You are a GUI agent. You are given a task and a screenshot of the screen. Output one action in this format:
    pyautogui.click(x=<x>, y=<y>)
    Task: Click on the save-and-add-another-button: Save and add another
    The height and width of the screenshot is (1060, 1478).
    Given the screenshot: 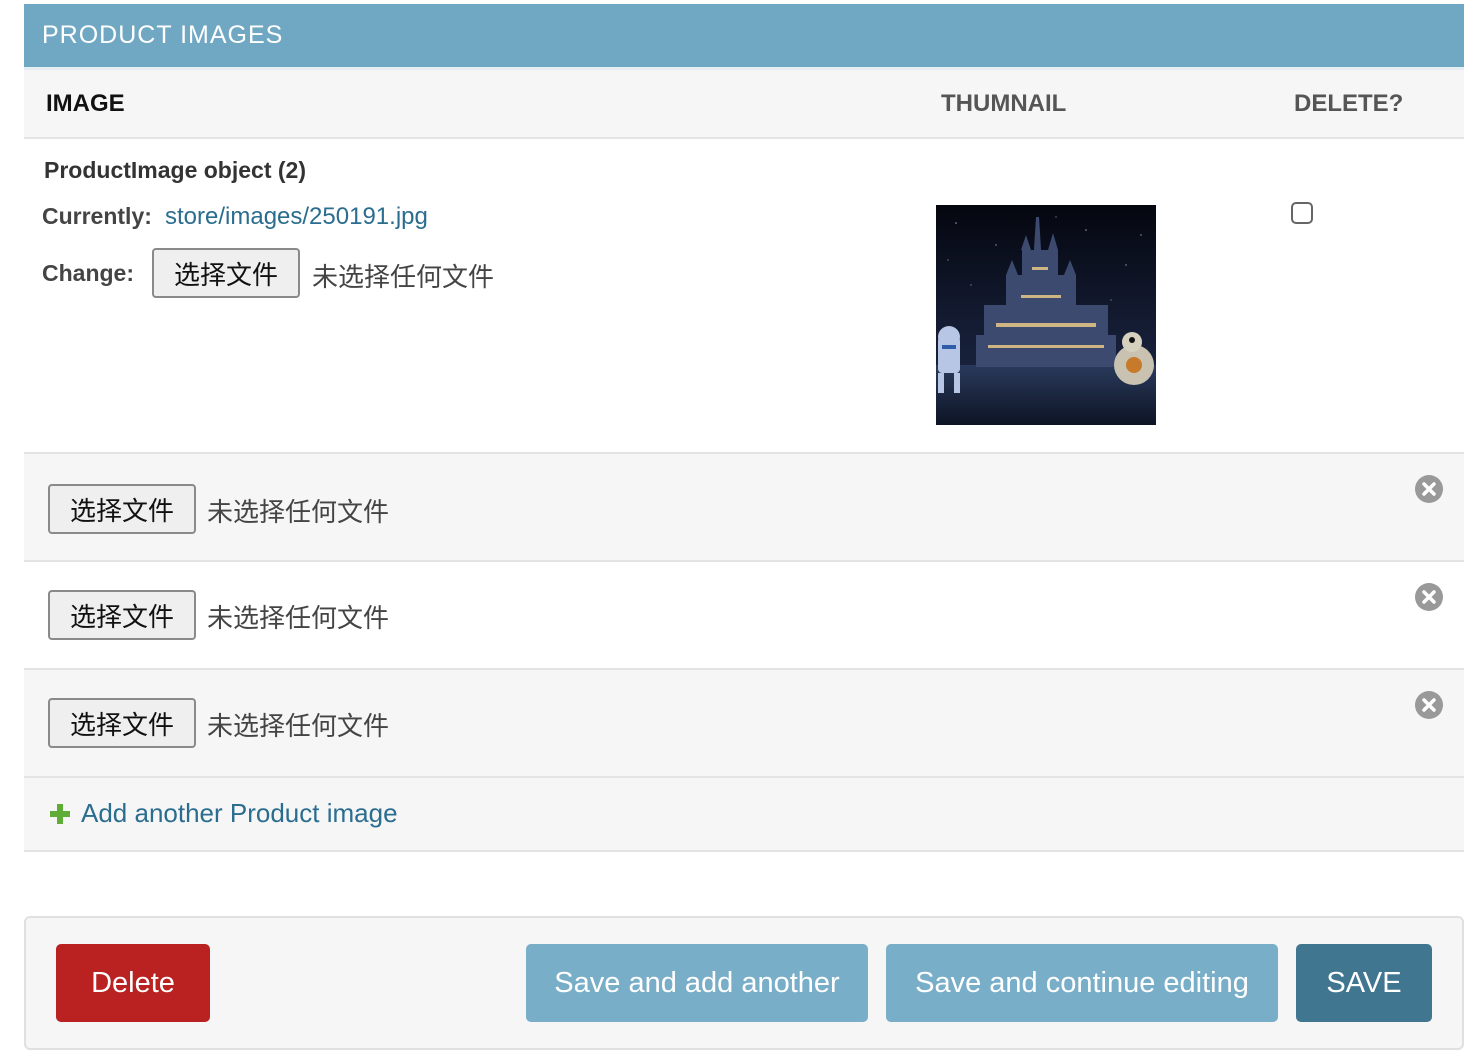 What is the action you would take?
    pyautogui.click(x=697, y=983)
    